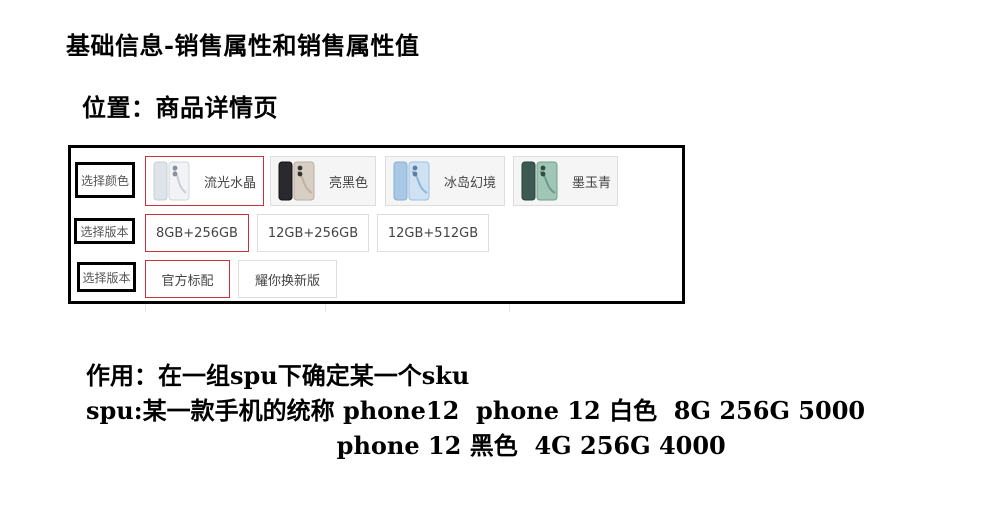  Describe the element at coordinates (104, 231) in the screenshot. I see `version-row-label: 选择版本` at that location.